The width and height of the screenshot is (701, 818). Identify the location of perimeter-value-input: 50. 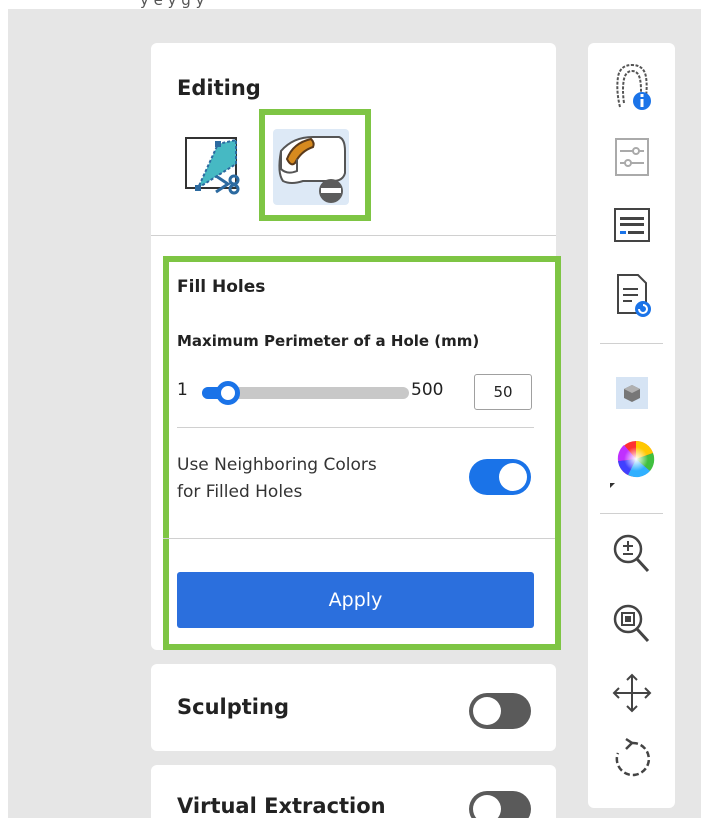
(503, 392).